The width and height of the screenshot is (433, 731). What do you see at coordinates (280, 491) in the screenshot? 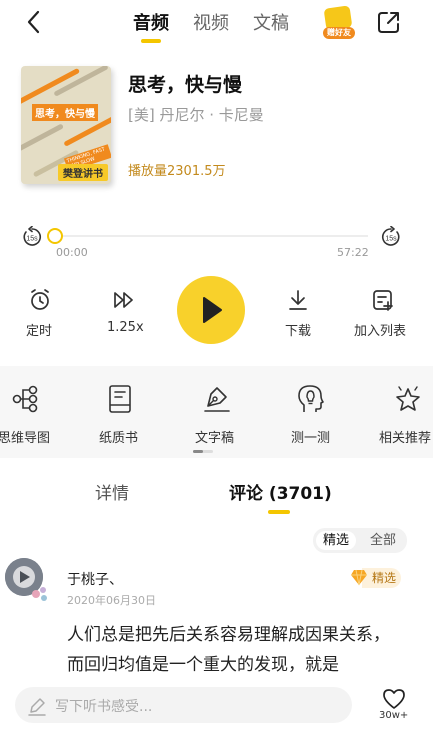
I see `tab-comments: 评论 (3701)` at bounding box center [280, 491].